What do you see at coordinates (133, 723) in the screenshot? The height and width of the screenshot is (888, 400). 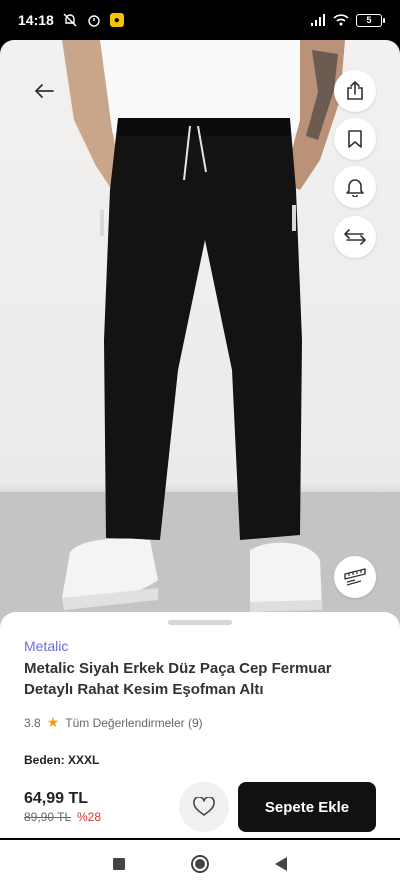 I see `reviews-link: Tüm Değerlendirmeler (9)` at bounding box center [133, 723].